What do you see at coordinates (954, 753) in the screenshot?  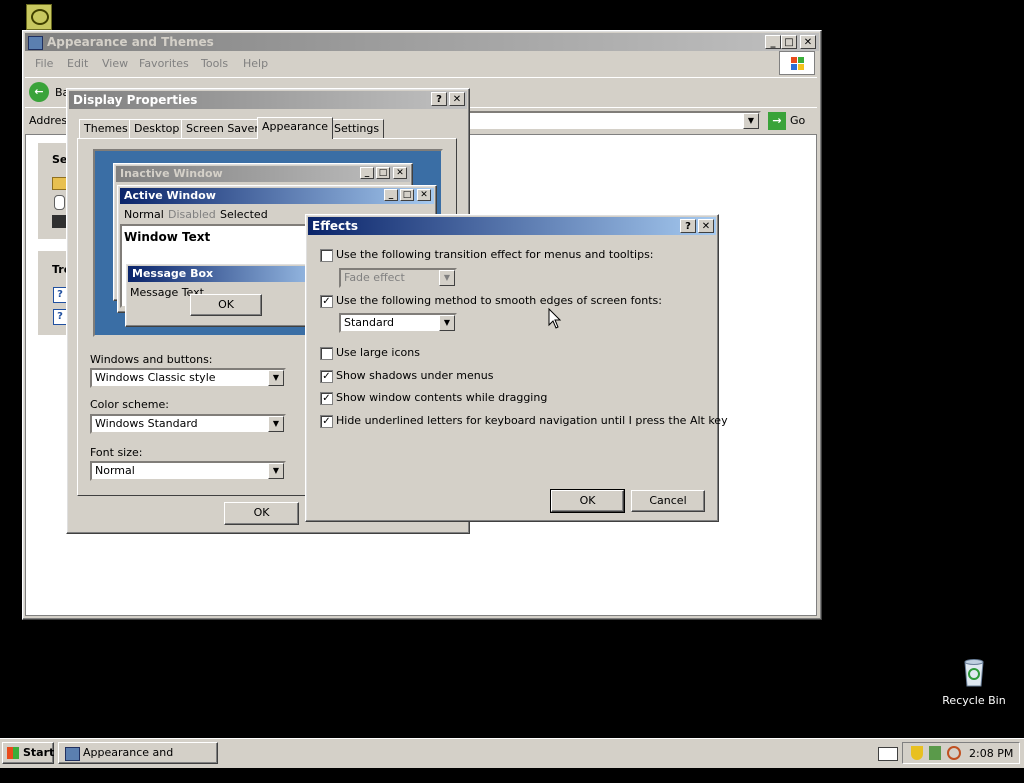 I see `search-icon` at bounding box center [954, 753].